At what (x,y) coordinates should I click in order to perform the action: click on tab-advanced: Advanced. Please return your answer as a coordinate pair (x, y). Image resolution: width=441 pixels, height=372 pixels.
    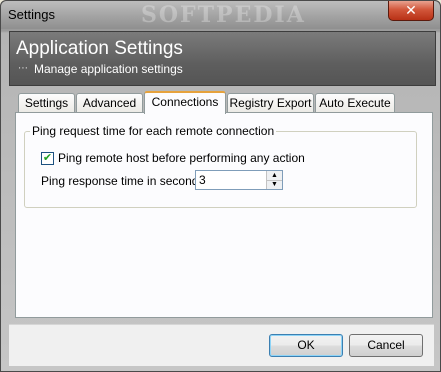
    Looking at the image, I should click on (109, 102).